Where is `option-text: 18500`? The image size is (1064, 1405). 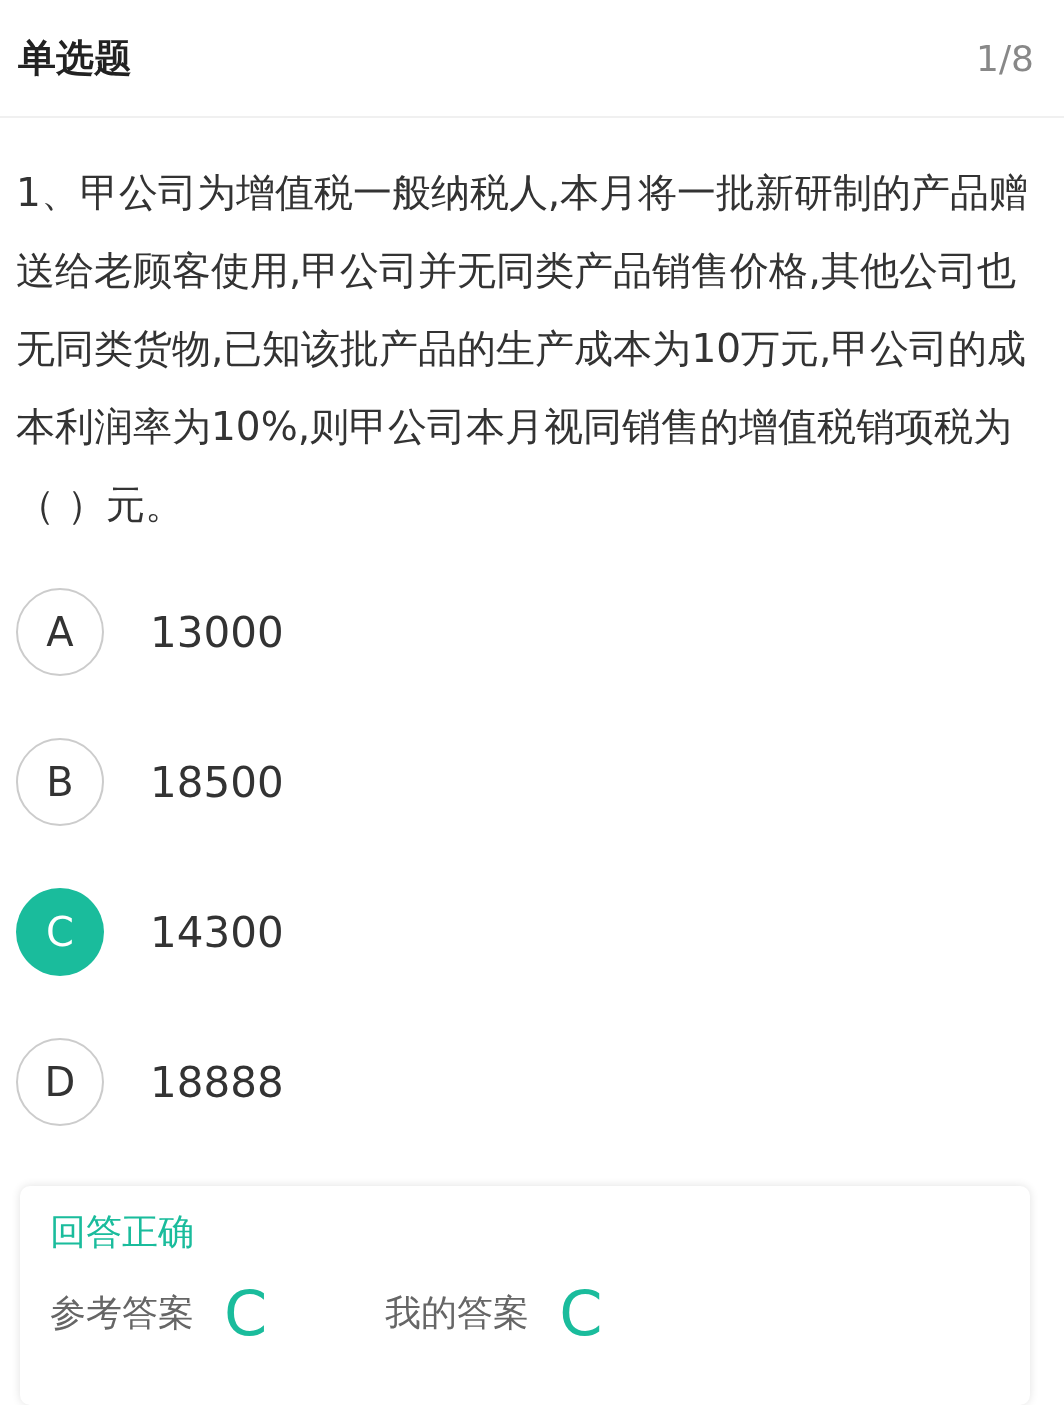
option-text: 18500 is located at coordinates (217, 782).